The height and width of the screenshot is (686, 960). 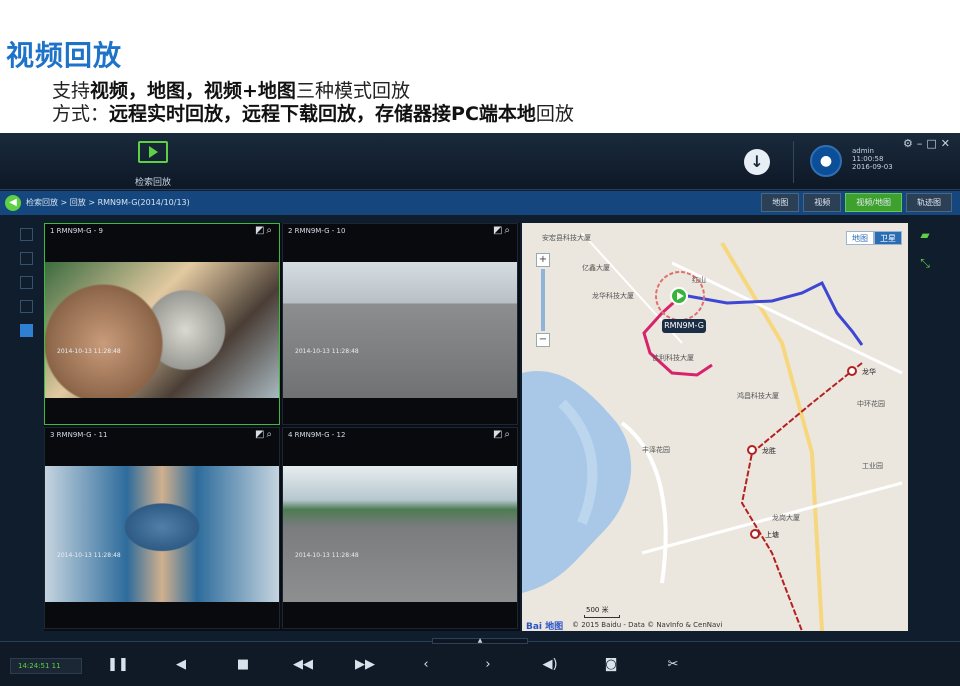 I want to click on playback-time: 14:24:51 11, so click(x=46, y=666).